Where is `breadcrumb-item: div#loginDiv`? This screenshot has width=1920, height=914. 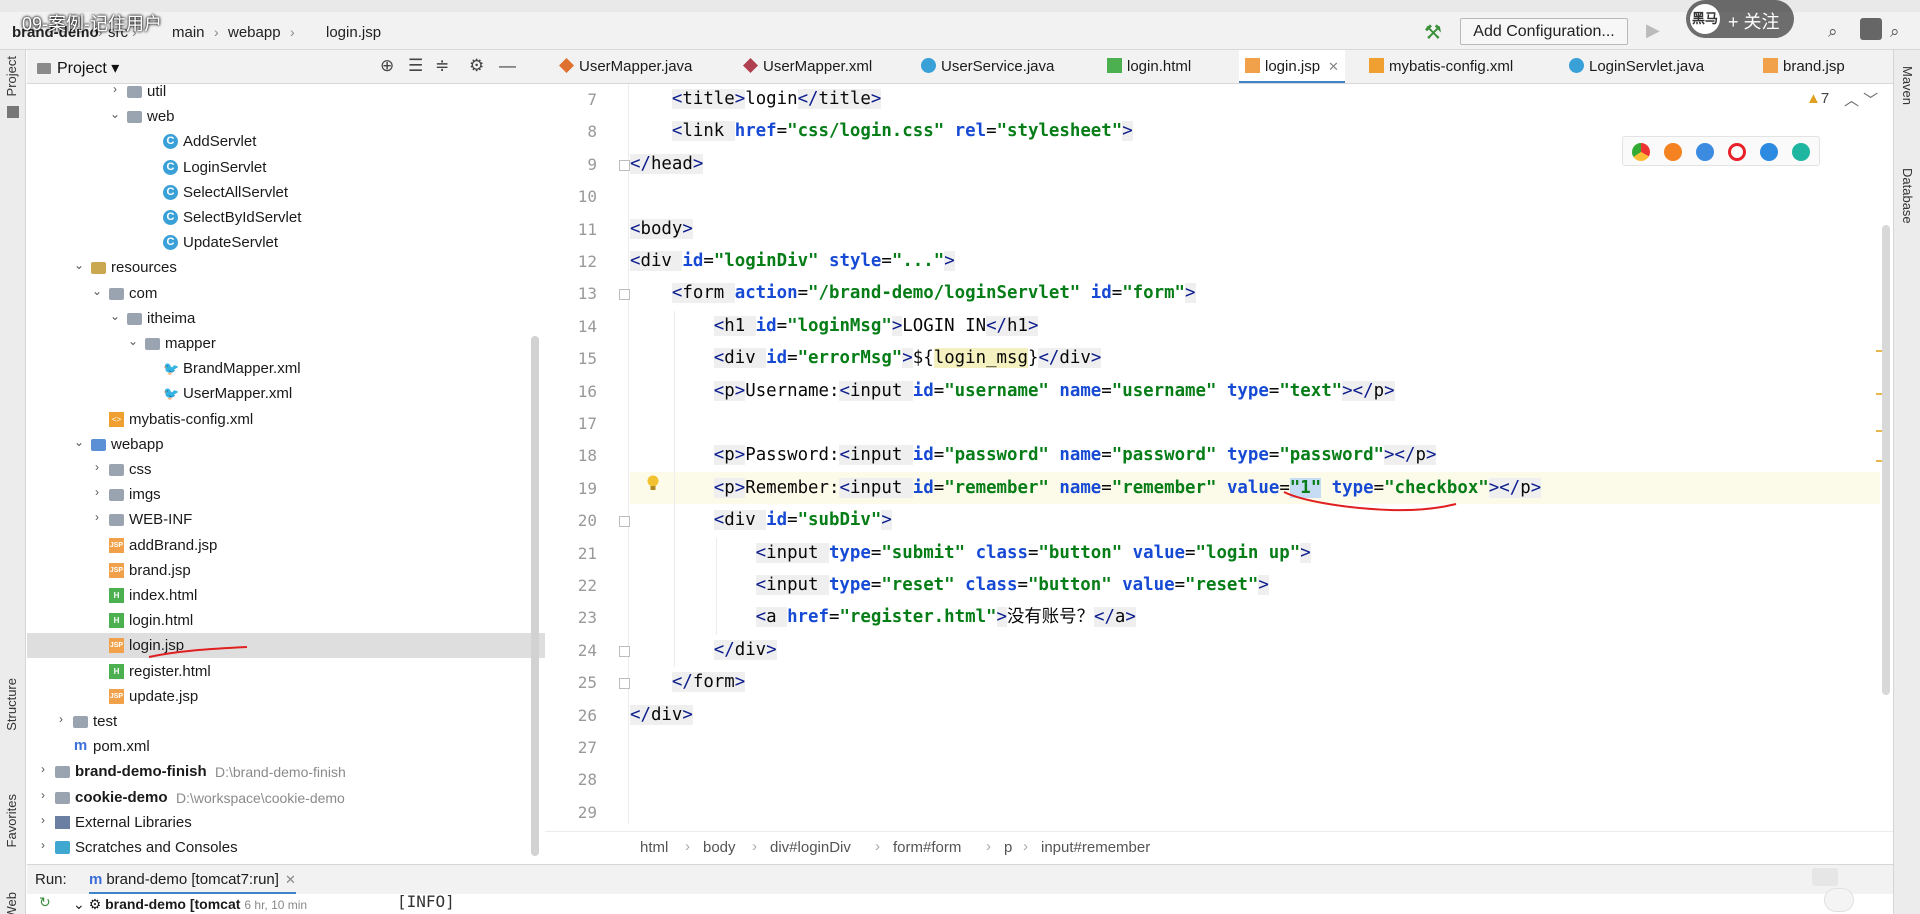 breadcrumb-item: div#loginDiv is located at coordinates (810, 847).